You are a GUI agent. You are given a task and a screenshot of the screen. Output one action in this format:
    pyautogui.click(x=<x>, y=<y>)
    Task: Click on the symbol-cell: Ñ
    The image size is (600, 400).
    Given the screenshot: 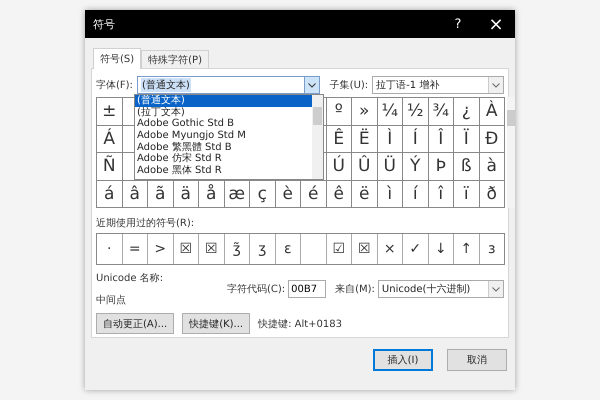 What is the action you would take?
    pyautogui.click(x=109, y=166)
    